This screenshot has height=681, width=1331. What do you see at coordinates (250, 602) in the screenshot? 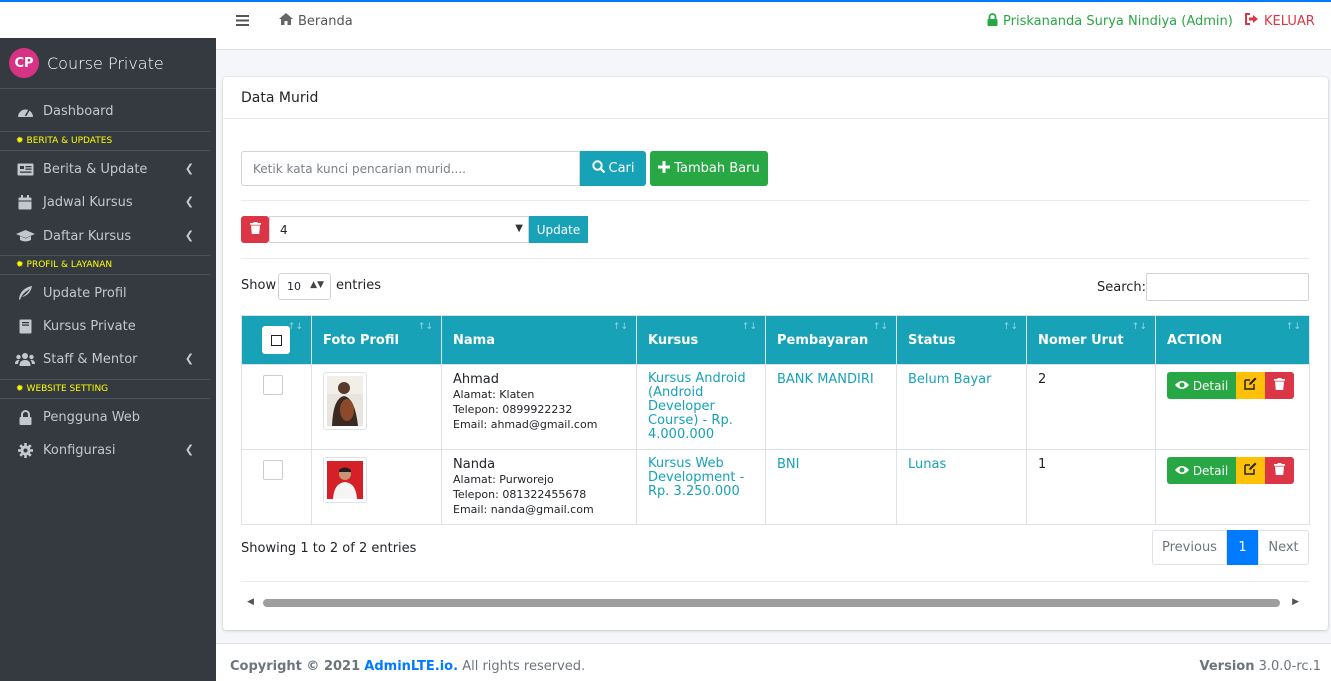
I see `scroll-left-icon: ◀` at bounding box center [250, 602].